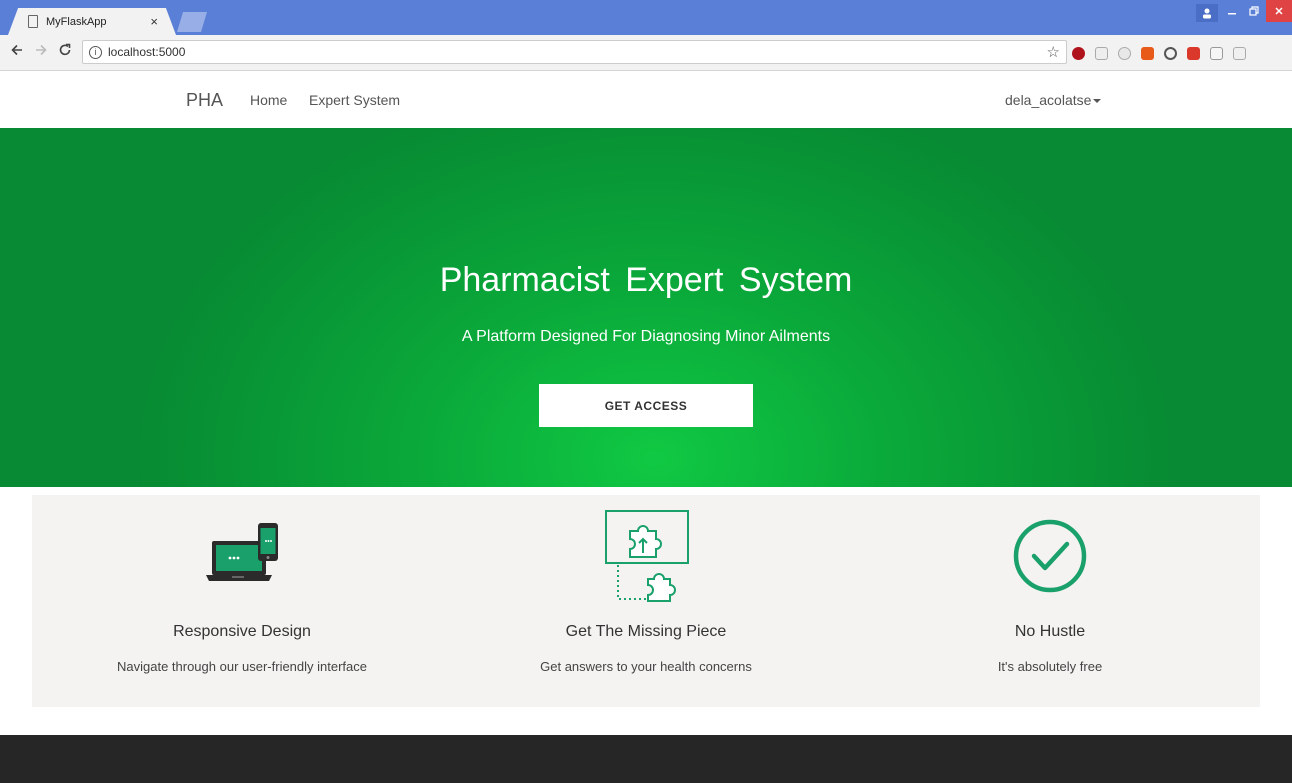 This screenshot has height=783, width=1292. Describe the element at coordinates (574, 52) in the screenshot. I see `address-bar: i localhost:5000 ☆` at that location.